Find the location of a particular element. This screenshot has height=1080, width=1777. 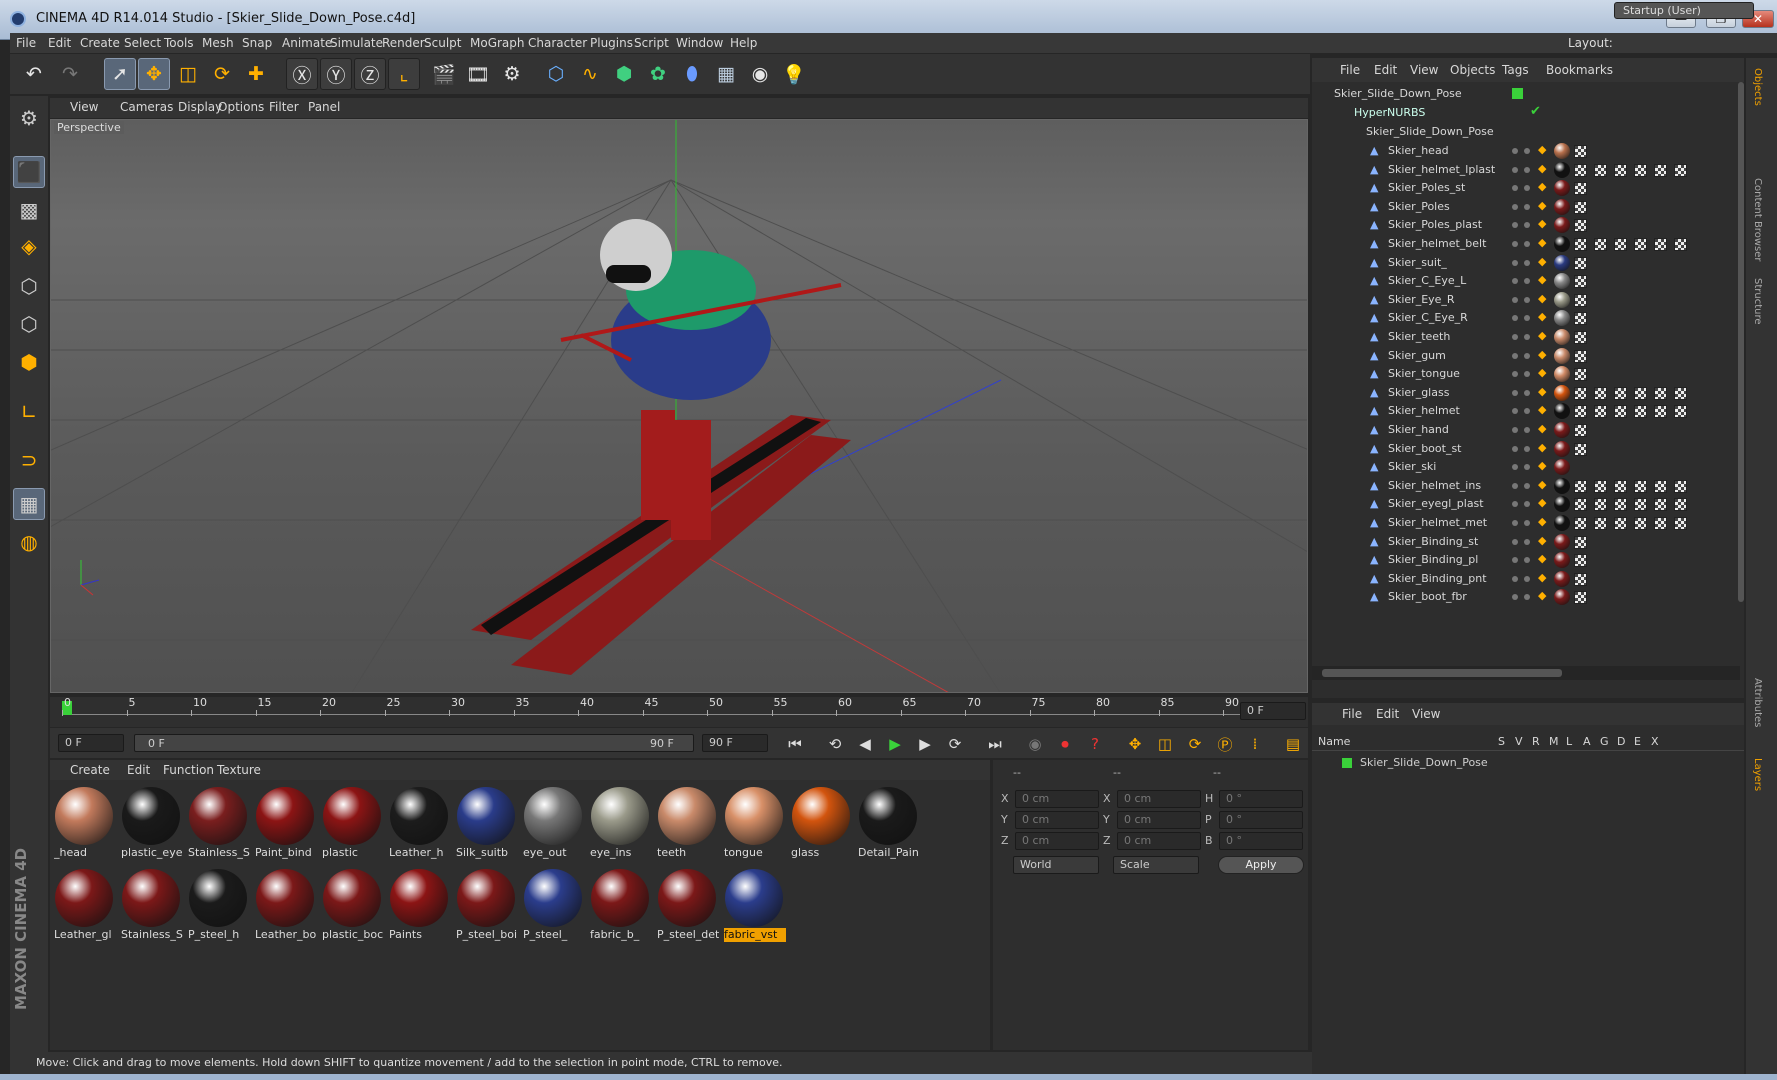

object-menu-edit: Edit is located at coordinates (1385, 70).